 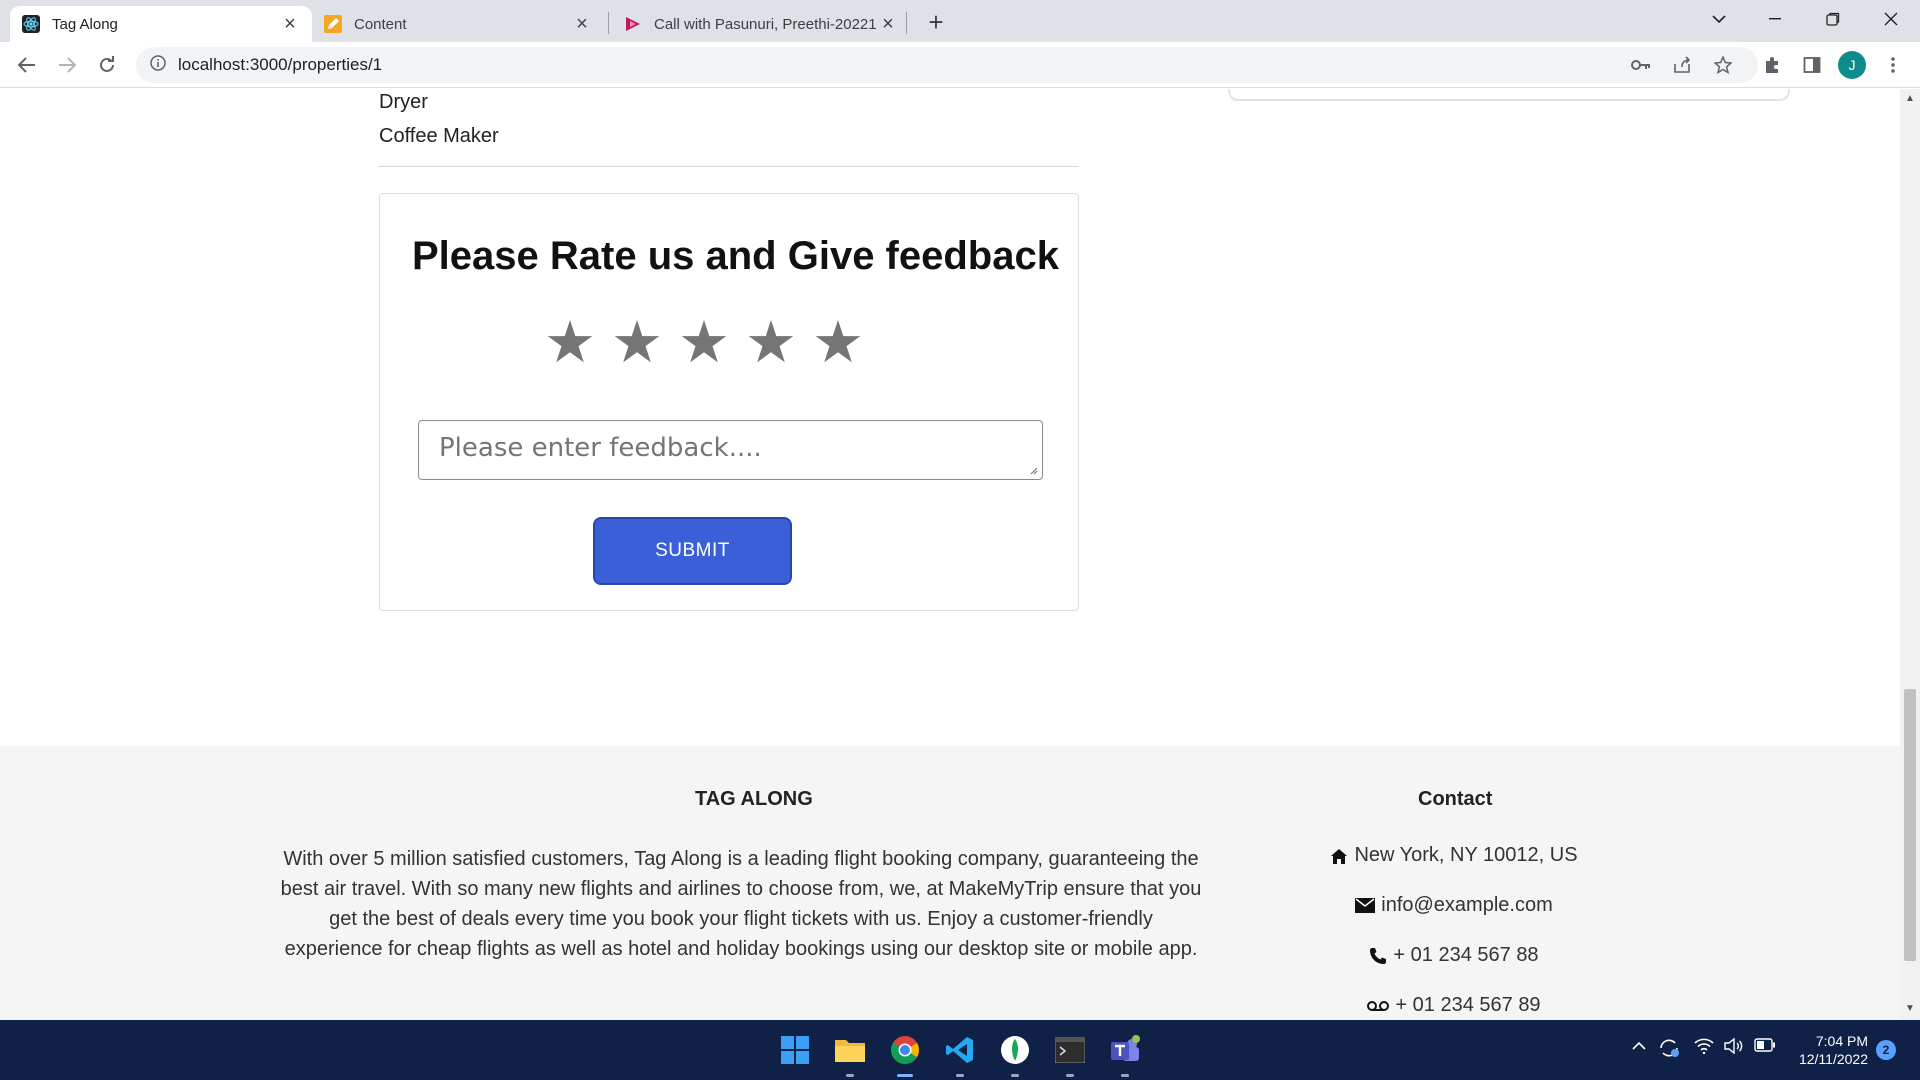 I want to click on edit-pencil-icon, so click(x=333, y=24).